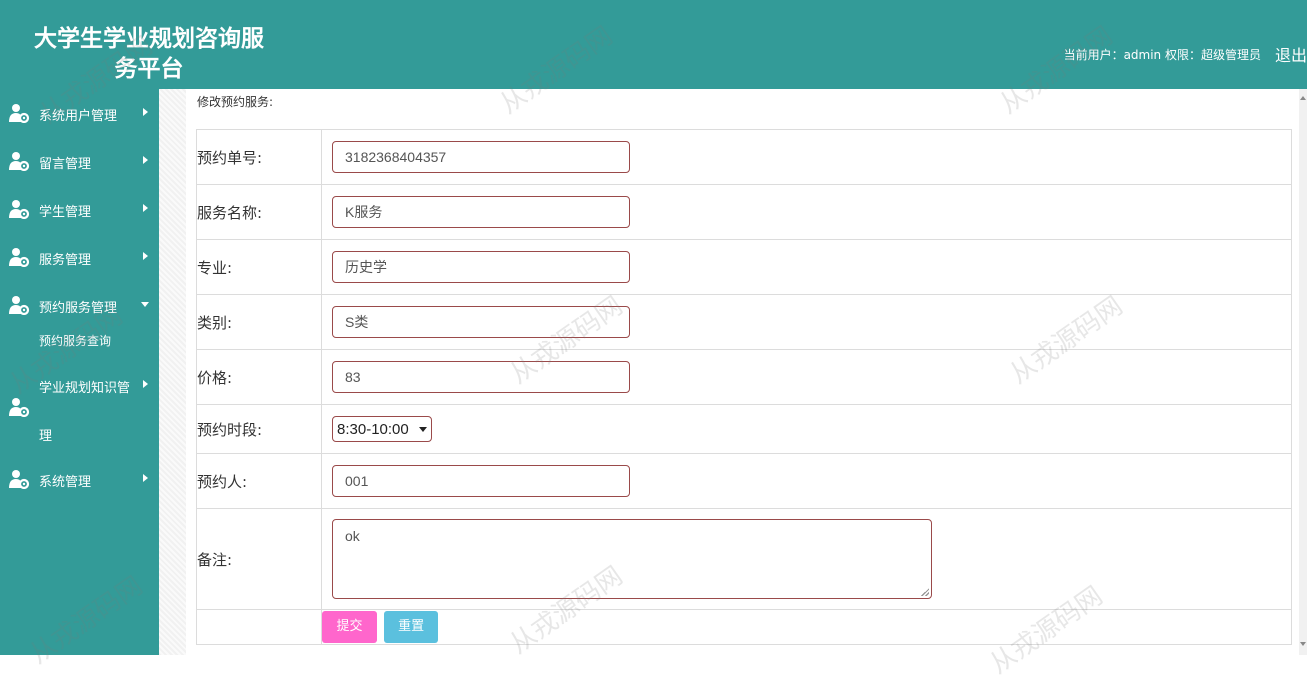 This screenshot has height=681, width=1307. What do you see at coordinates (1303, 98) in the screenshot?
I see `scroll-up-icon` at bounding box center [1303, 98].